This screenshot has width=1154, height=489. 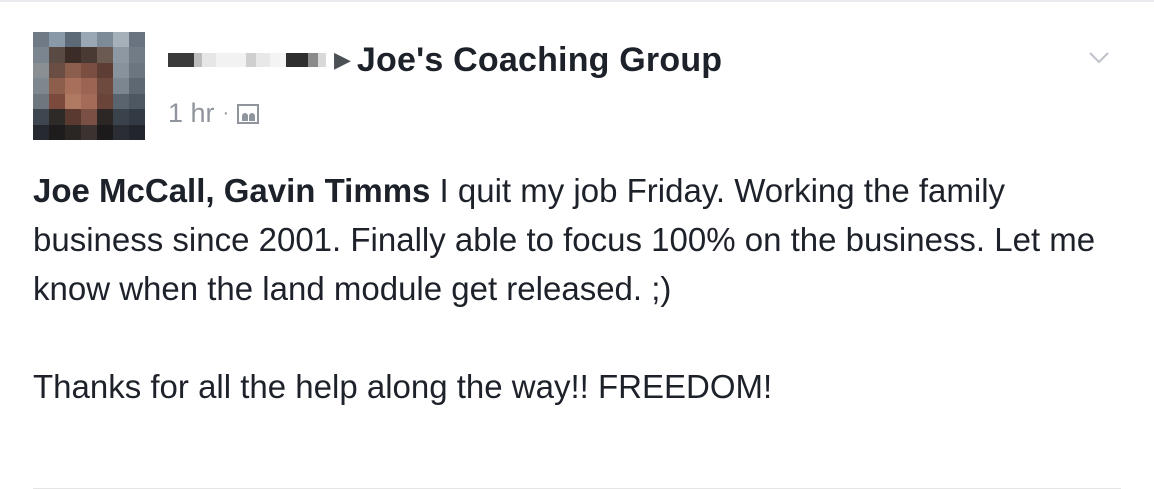 I want to click on post-header: ▶ Joe's Coaching Group, so click(x=445, y=60).